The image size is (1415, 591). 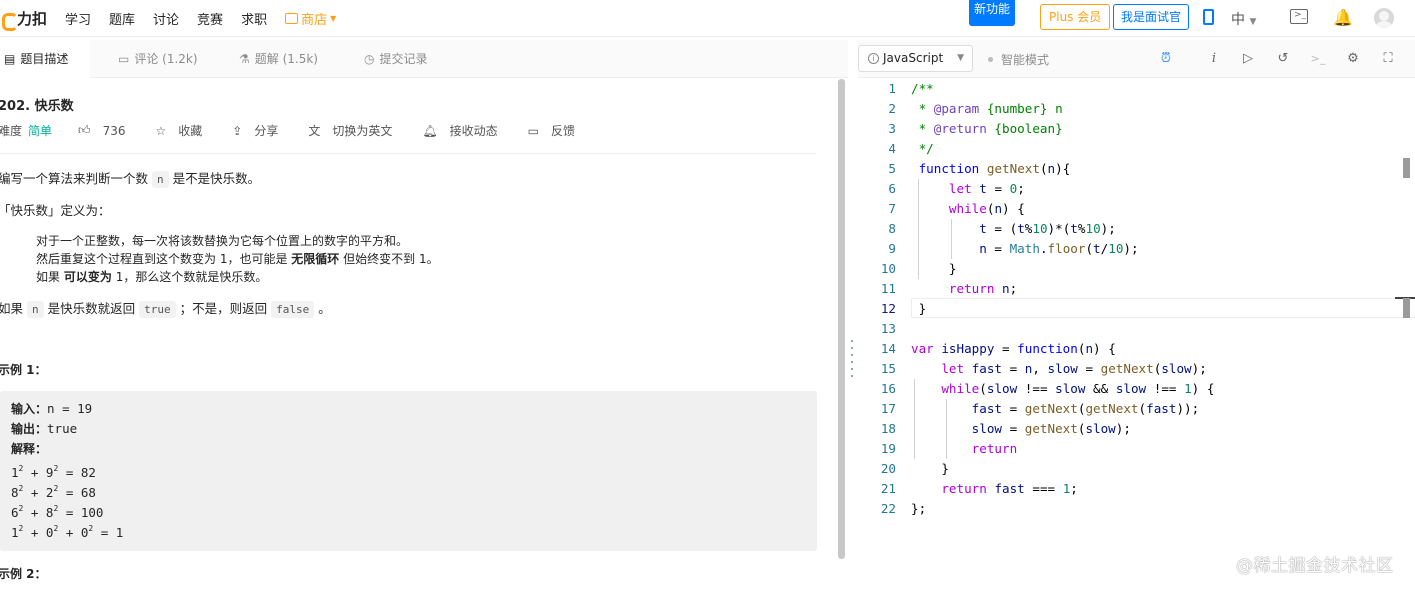 What do you see at coordinates (1136, 169) in the screenshot?
I see `code-line: 5 function getNext(n){` at bounding box center [1136, 169].